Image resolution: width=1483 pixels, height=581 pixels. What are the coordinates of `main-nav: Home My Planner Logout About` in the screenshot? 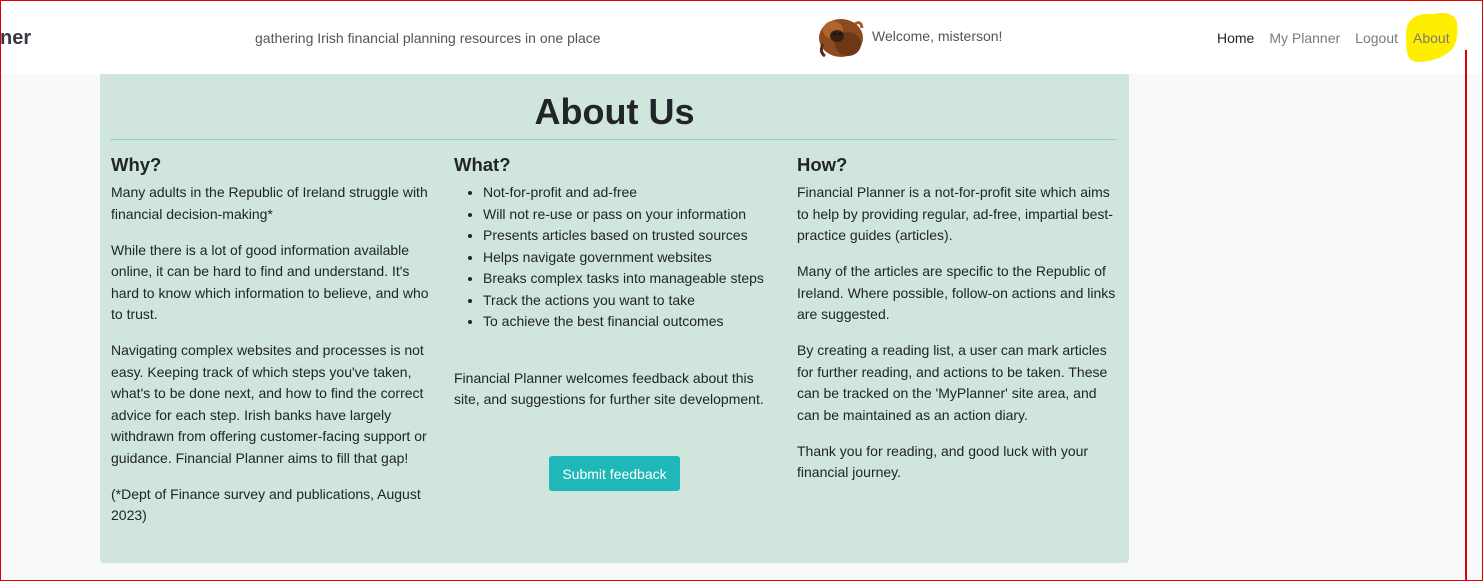 It's located at (1341, 38).